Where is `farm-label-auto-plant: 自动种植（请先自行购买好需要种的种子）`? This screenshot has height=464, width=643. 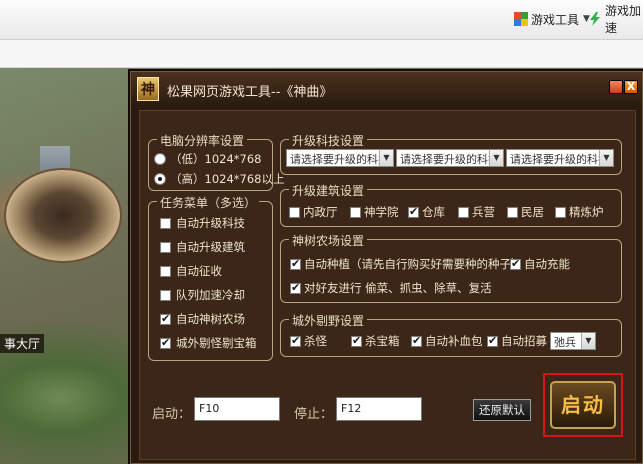
farm-label-auto-plant: 自动种植（请先自行购买好需要种的种子） is located at coordinates (413, 264).